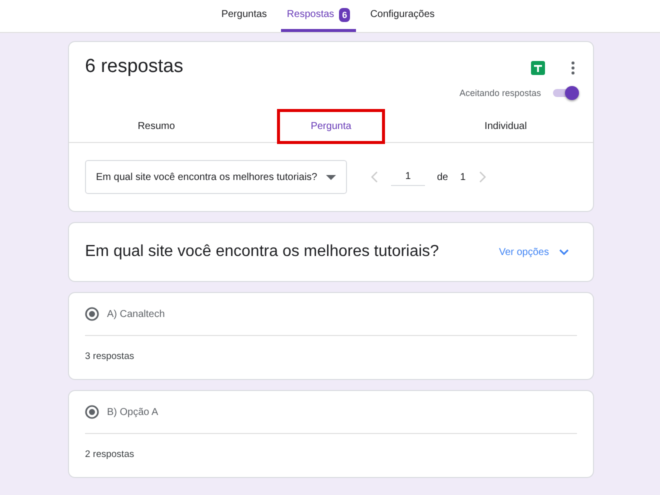 The width and height of the screenshot is (660, 495). I want to click on view-tab: Pergunta, so click(331, 127).